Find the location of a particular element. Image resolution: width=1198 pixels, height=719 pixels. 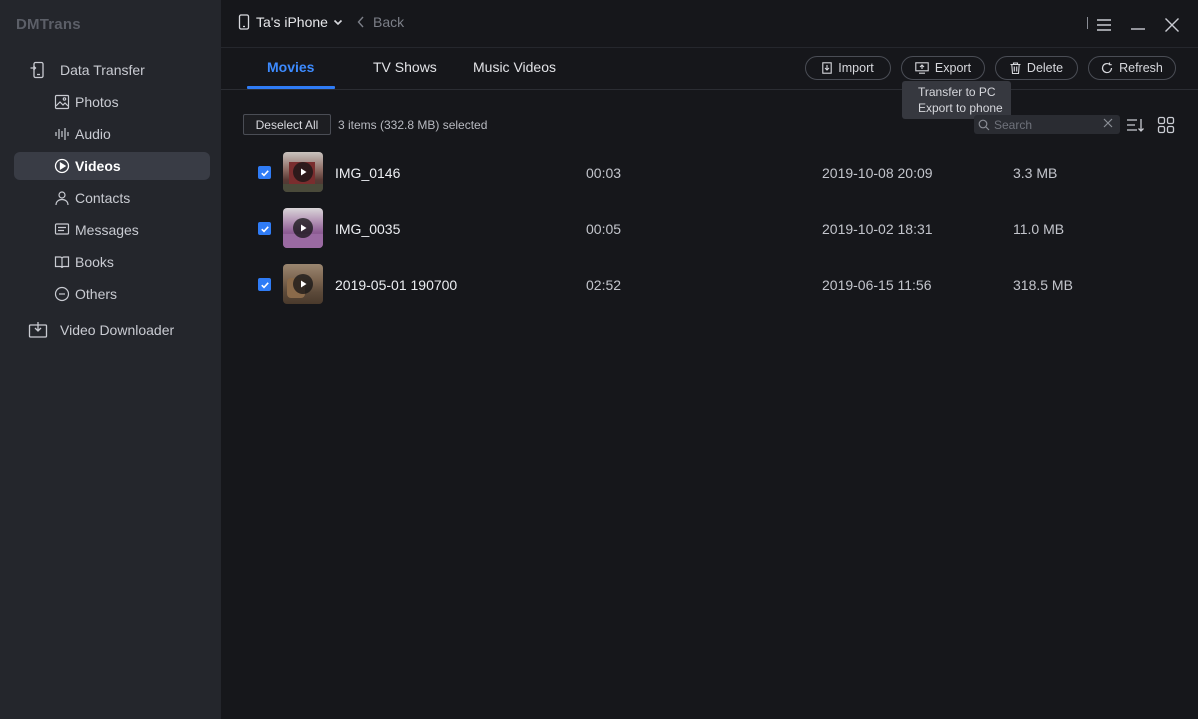

person-icon is located at coordinates (62, 198).